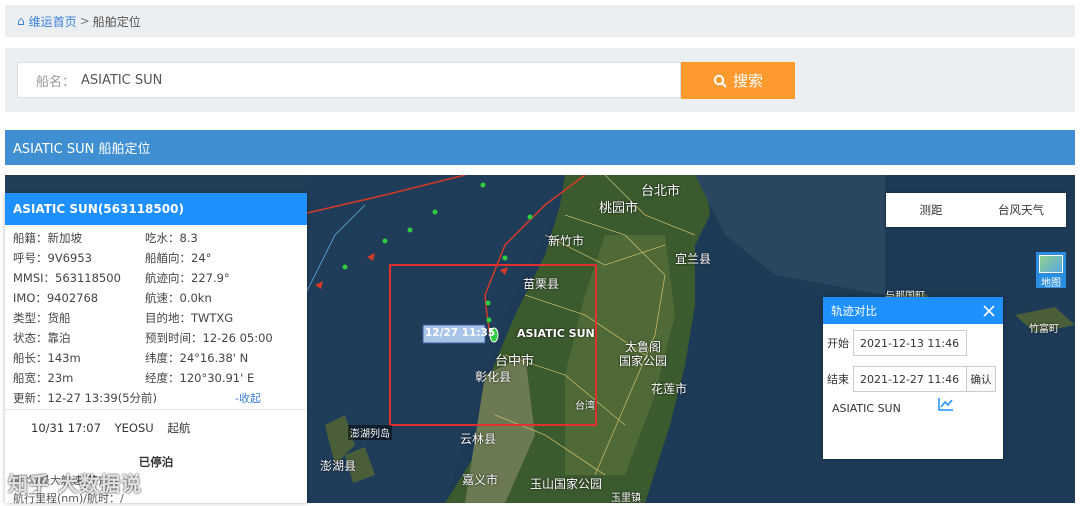 Image resolution: width=1080 pixels, height=506 pixels. What do you see at coordinates (540, 147) in the screenshot?
I see `page-title: ASIATIC SUN 船舶定位` at bounding box center [540, 147].